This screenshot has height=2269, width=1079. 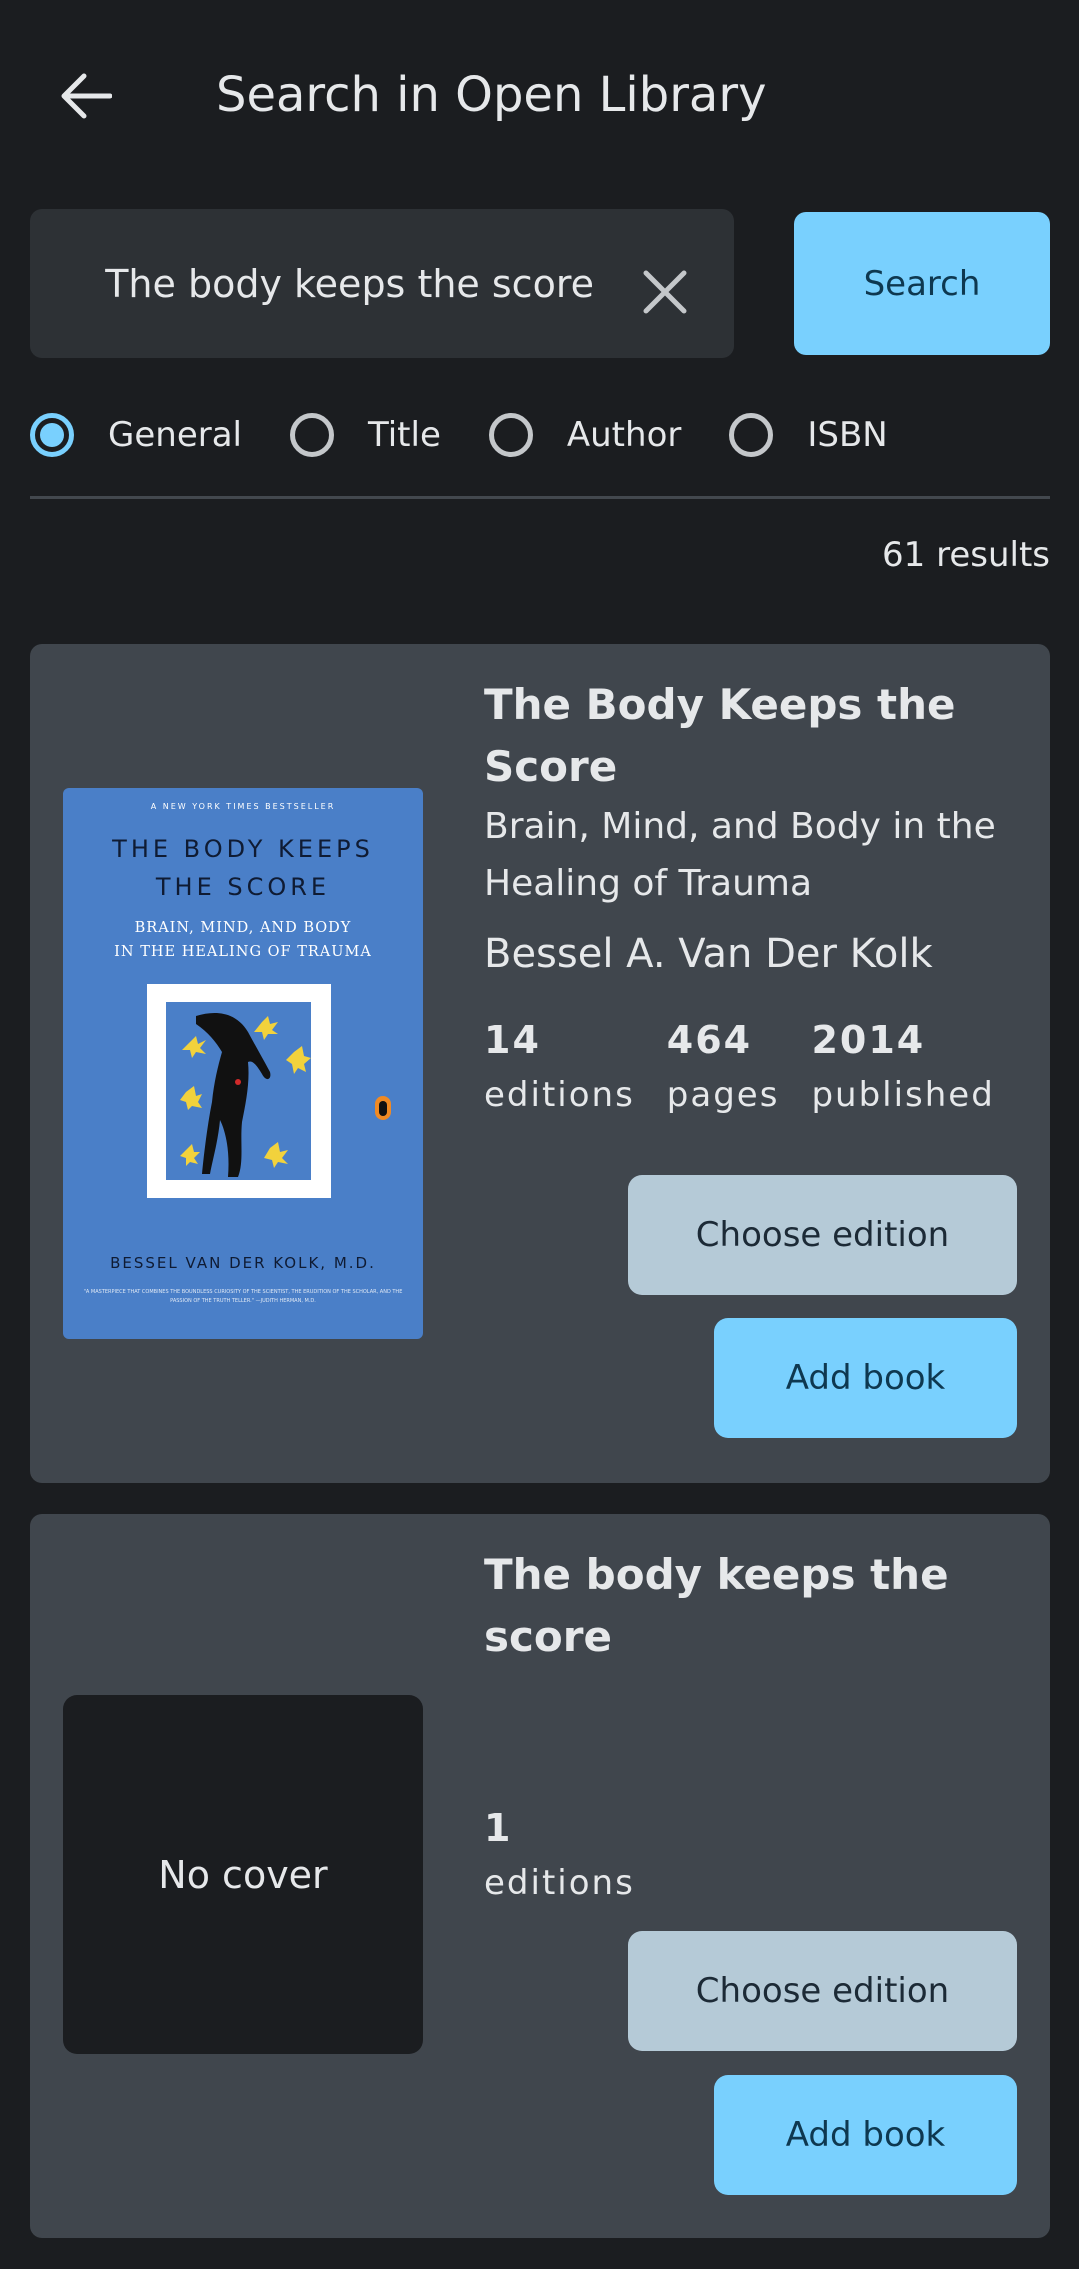 What do you see at coordinates (624, 435) in the screenshot?
I see `radio-label: Author` at bounding box center [624, 435].